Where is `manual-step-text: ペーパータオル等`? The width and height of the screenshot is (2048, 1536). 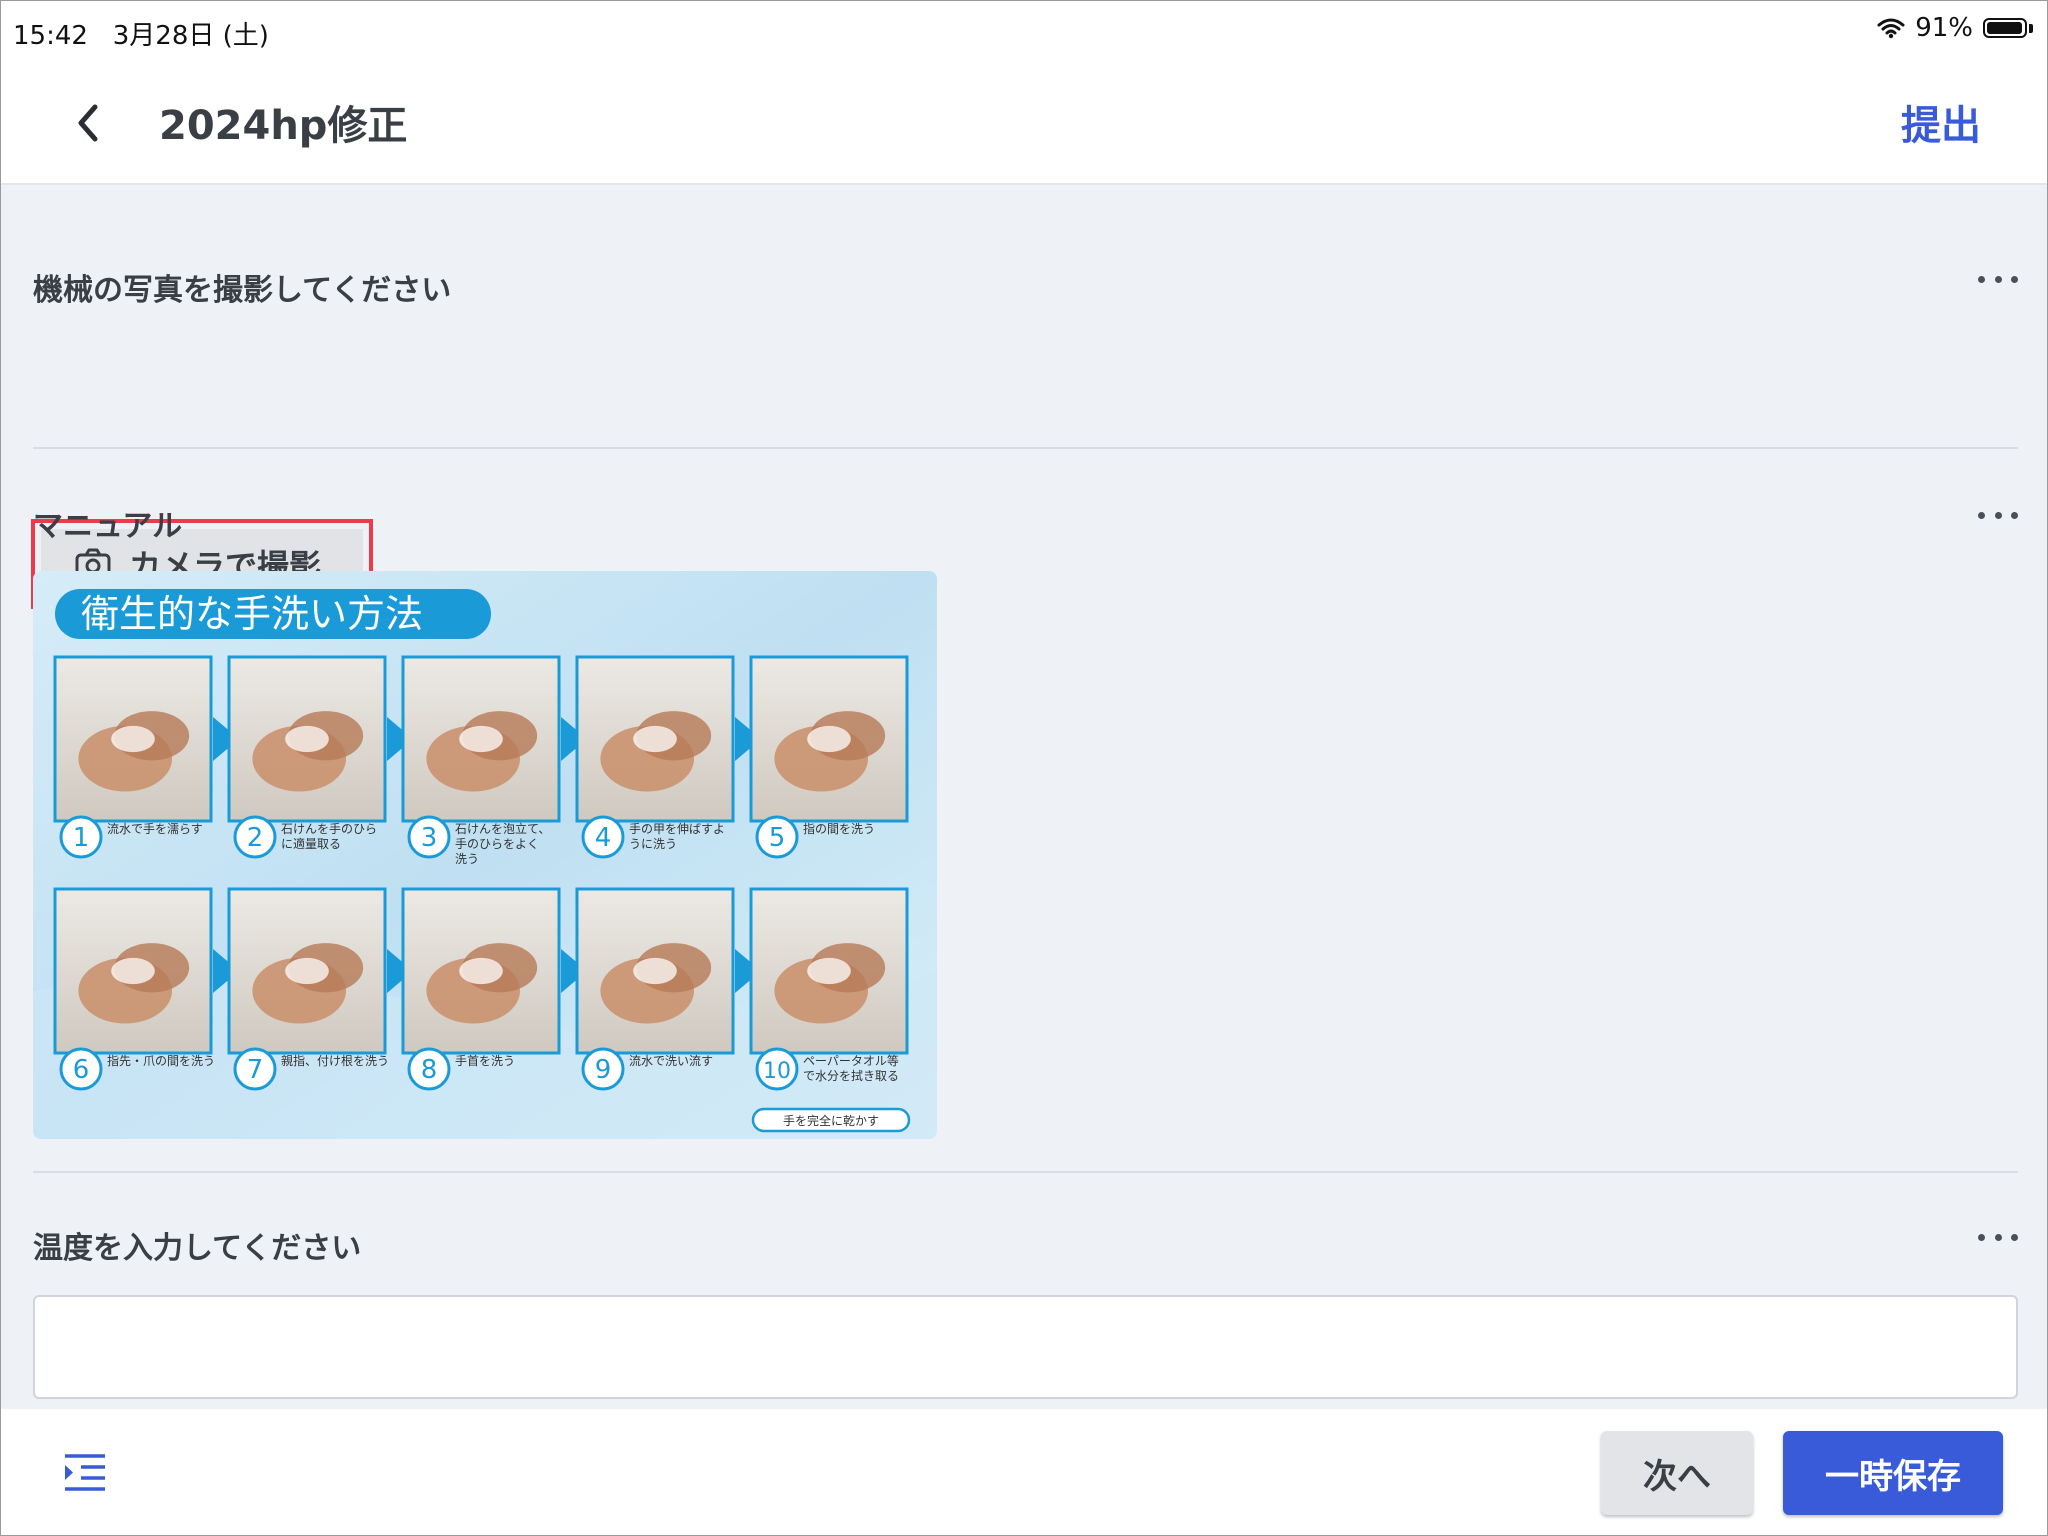 manual-step-text: ペーパータオル等 is located at coordinates (851, 1061).